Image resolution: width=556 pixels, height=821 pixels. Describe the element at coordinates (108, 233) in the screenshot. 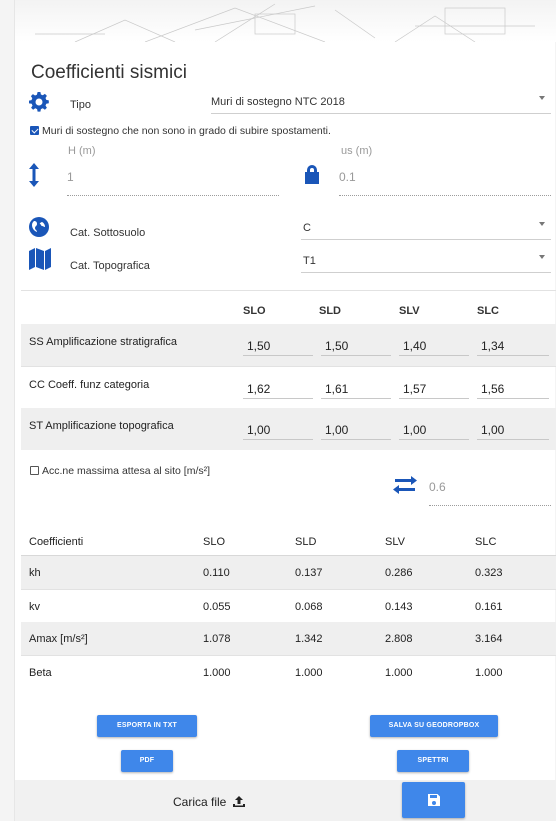

I see `sottosuolo-label: Cat. Sottosuolo` at that location.